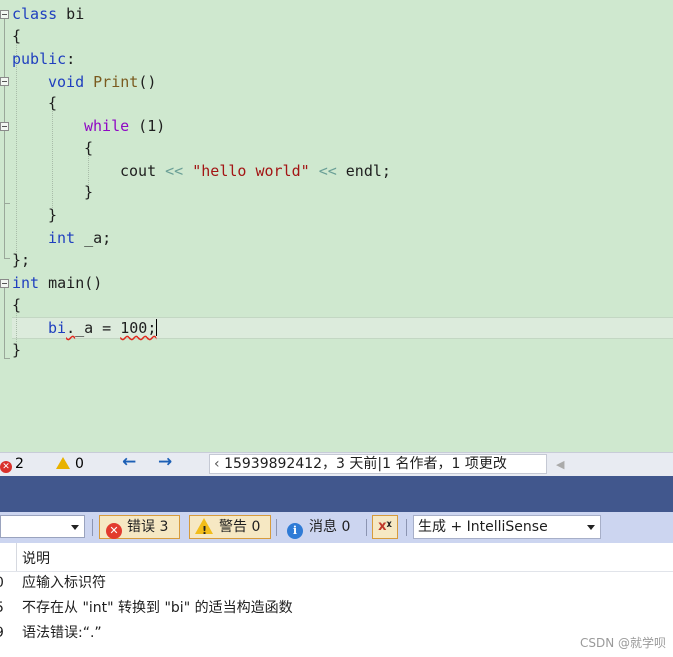  I want to click on code-line-6: while (1), so click(124, 126).